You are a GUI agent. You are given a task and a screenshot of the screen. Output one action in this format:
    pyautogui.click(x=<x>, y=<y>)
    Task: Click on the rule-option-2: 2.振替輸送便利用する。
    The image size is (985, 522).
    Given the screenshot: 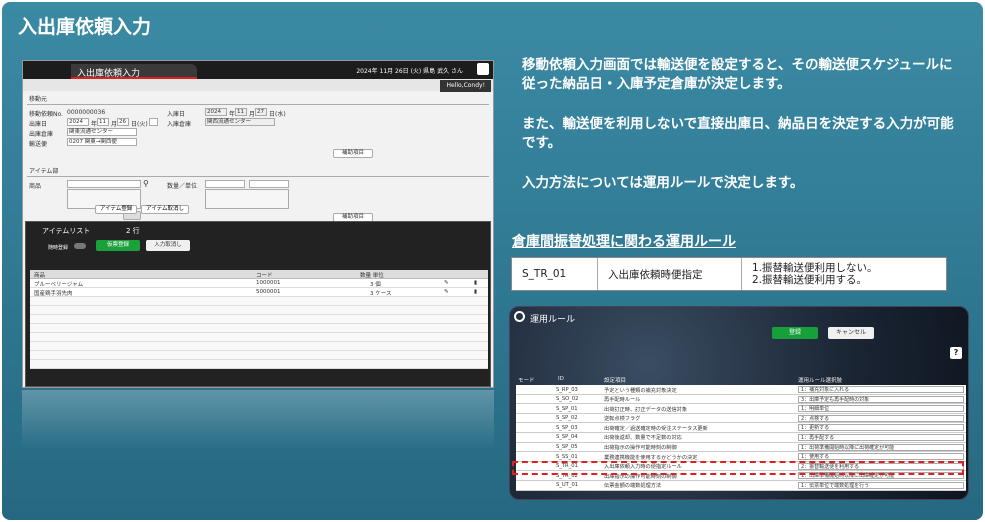 What is the action you would take?
    pyautogui.click(x=810, y=280)
    